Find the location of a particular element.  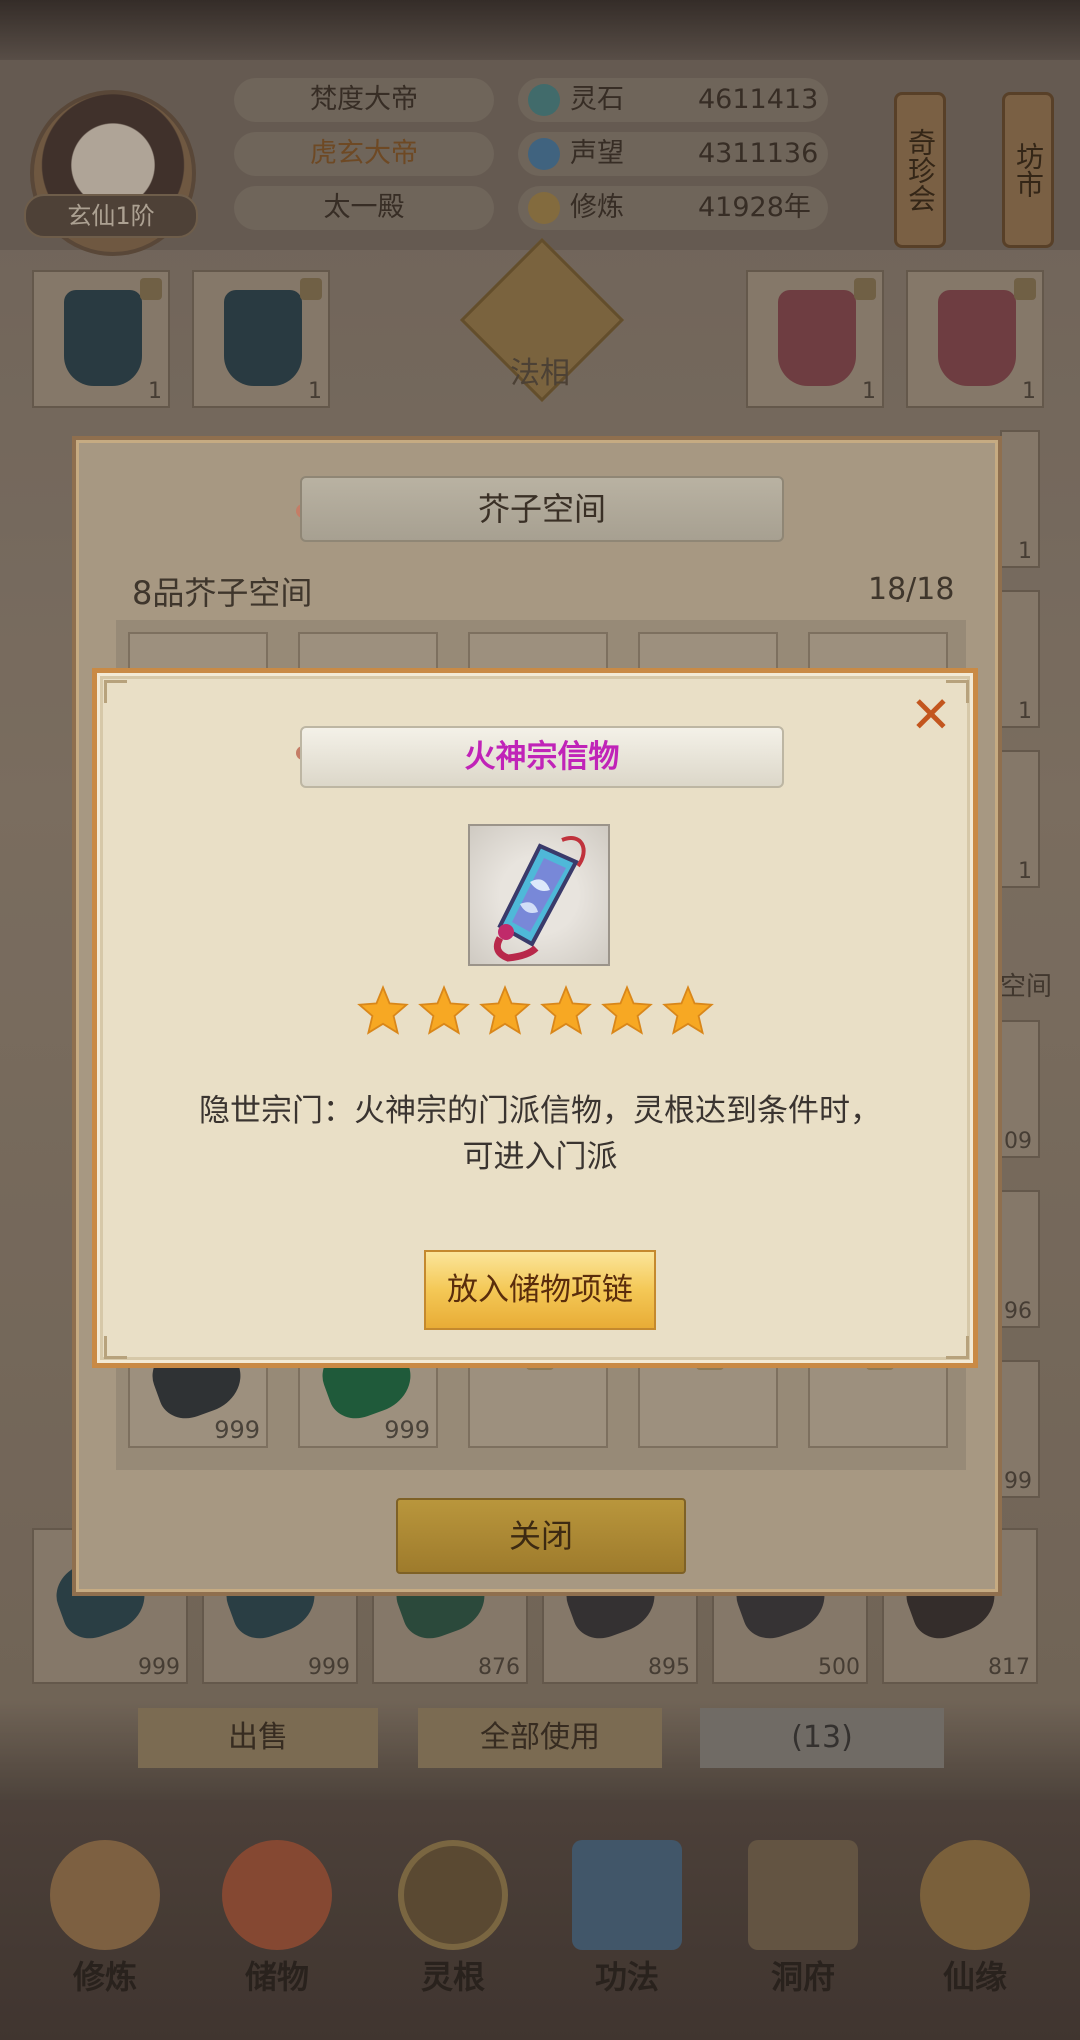

item-image-frame is located at coordinates (539, 895).